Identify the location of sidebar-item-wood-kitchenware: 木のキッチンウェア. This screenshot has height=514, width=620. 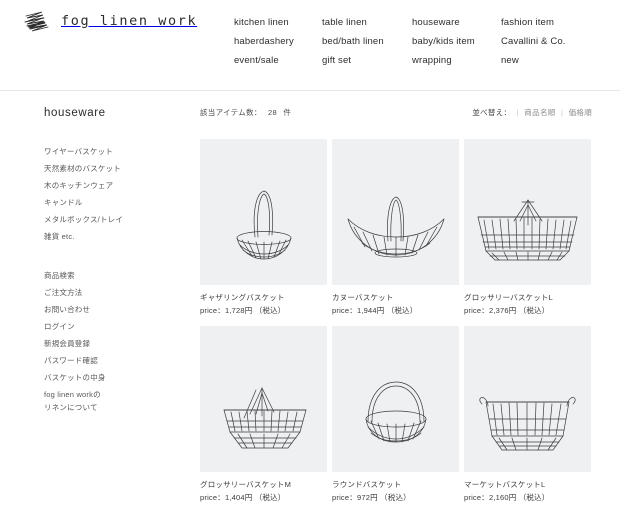
(114, 185).